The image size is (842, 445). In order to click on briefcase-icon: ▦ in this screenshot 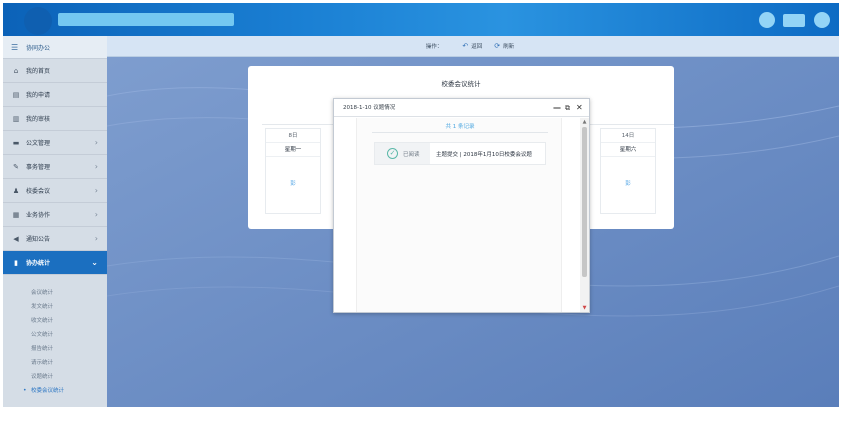, I will do `click(16, 214)`.